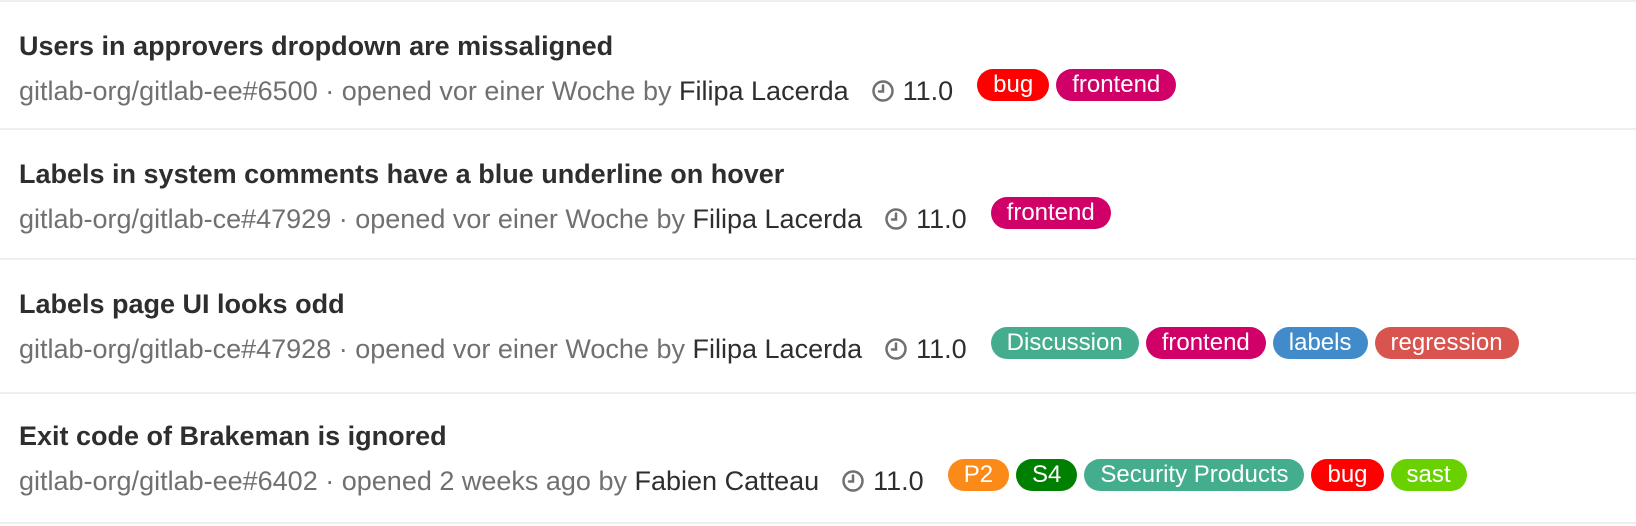 The height and width of the screenshot is (526, 1636). I want to click on label-badge-discussion: Discussion, so click(1064, 343).